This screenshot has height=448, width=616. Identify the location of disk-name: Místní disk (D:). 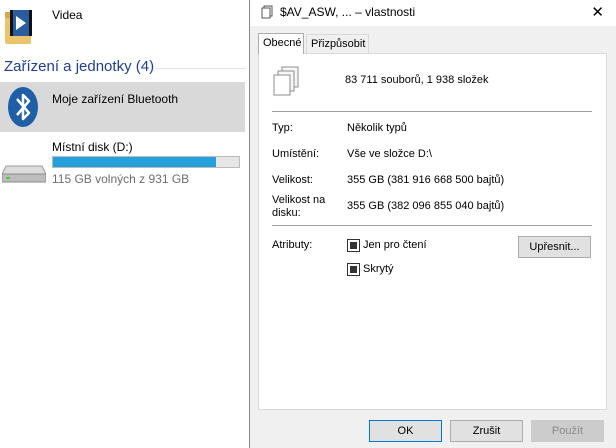
(92, 147).